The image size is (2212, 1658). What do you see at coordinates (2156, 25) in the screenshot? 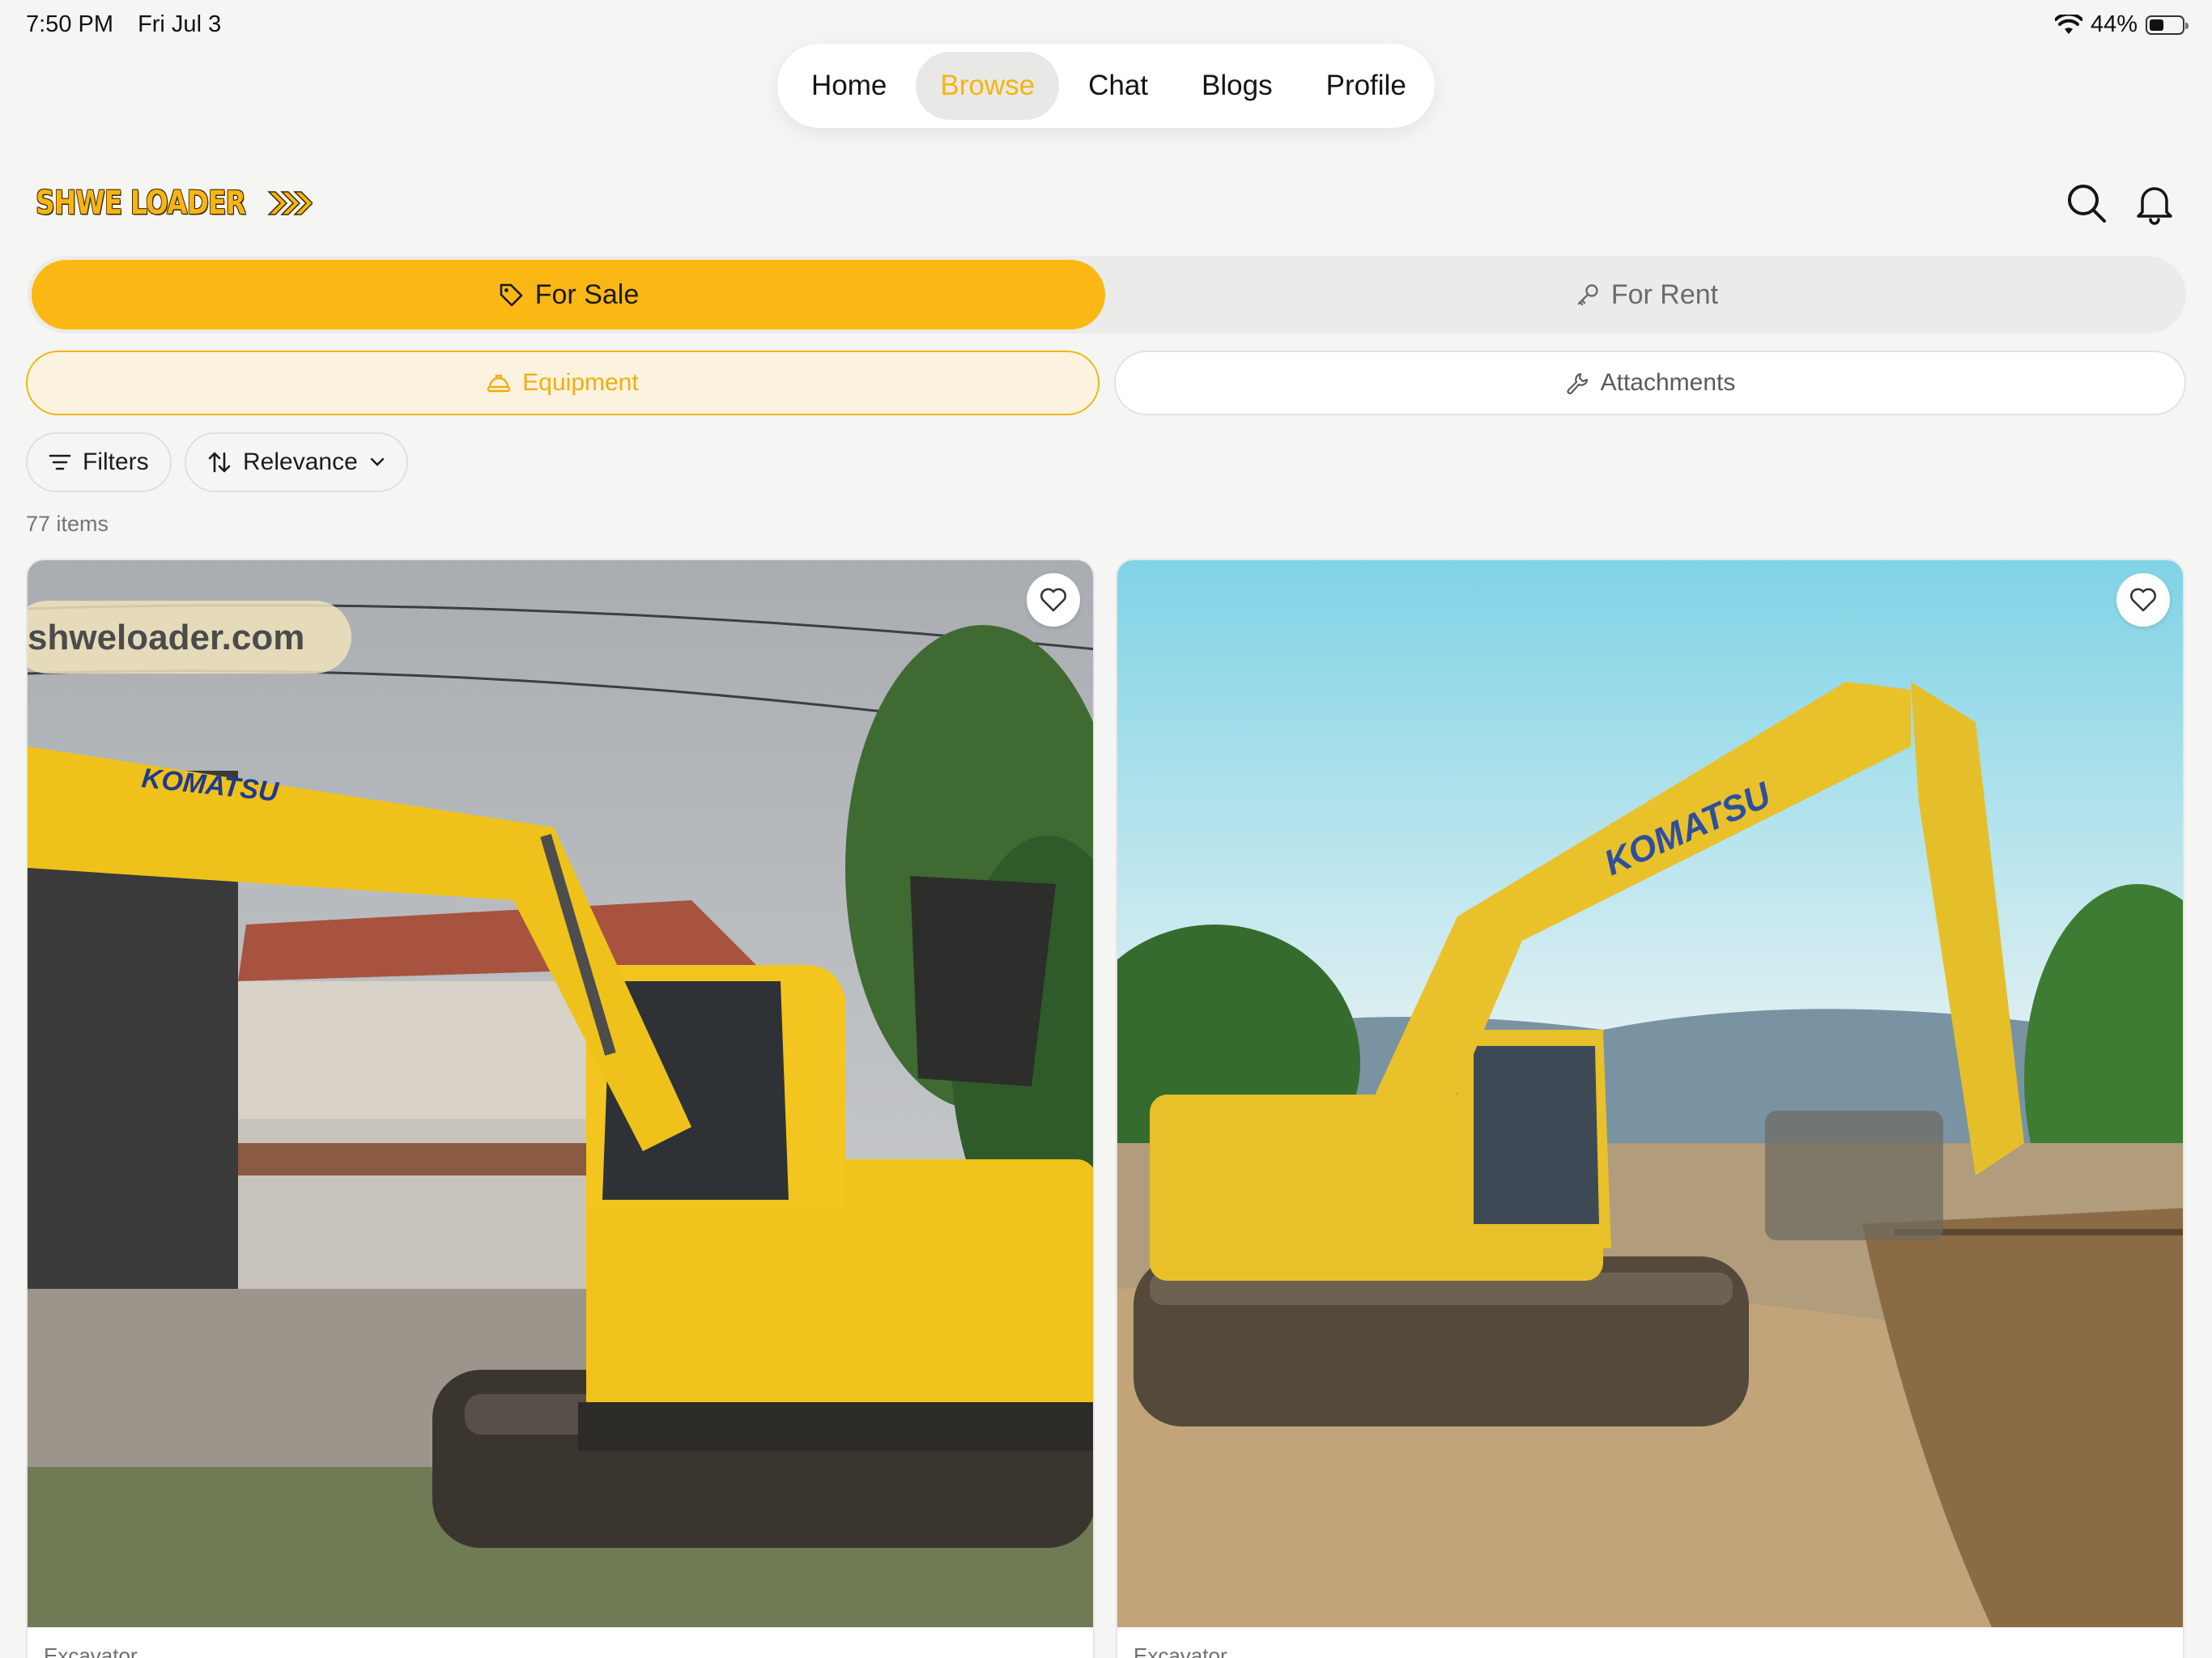
I see `battery-fill` at bounding box center [2156, 25].